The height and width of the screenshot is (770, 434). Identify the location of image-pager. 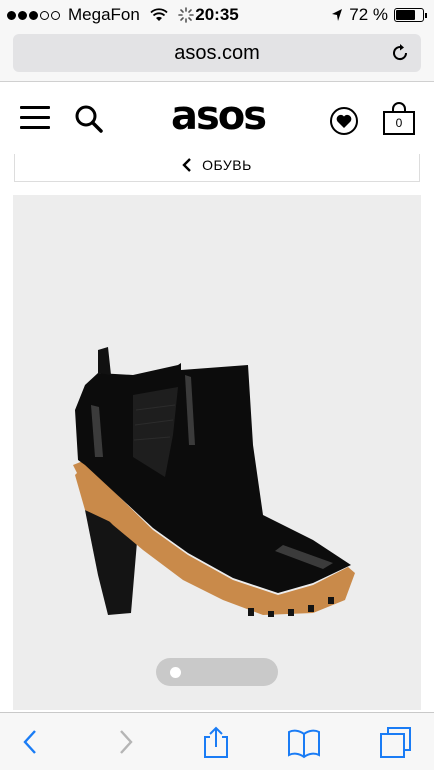
(217, 672).